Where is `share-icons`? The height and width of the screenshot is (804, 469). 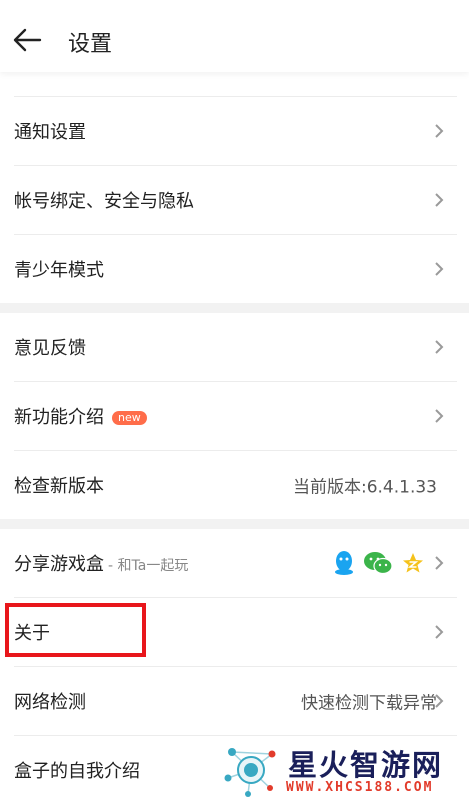 share-icons is located at coordinates (379, 563).